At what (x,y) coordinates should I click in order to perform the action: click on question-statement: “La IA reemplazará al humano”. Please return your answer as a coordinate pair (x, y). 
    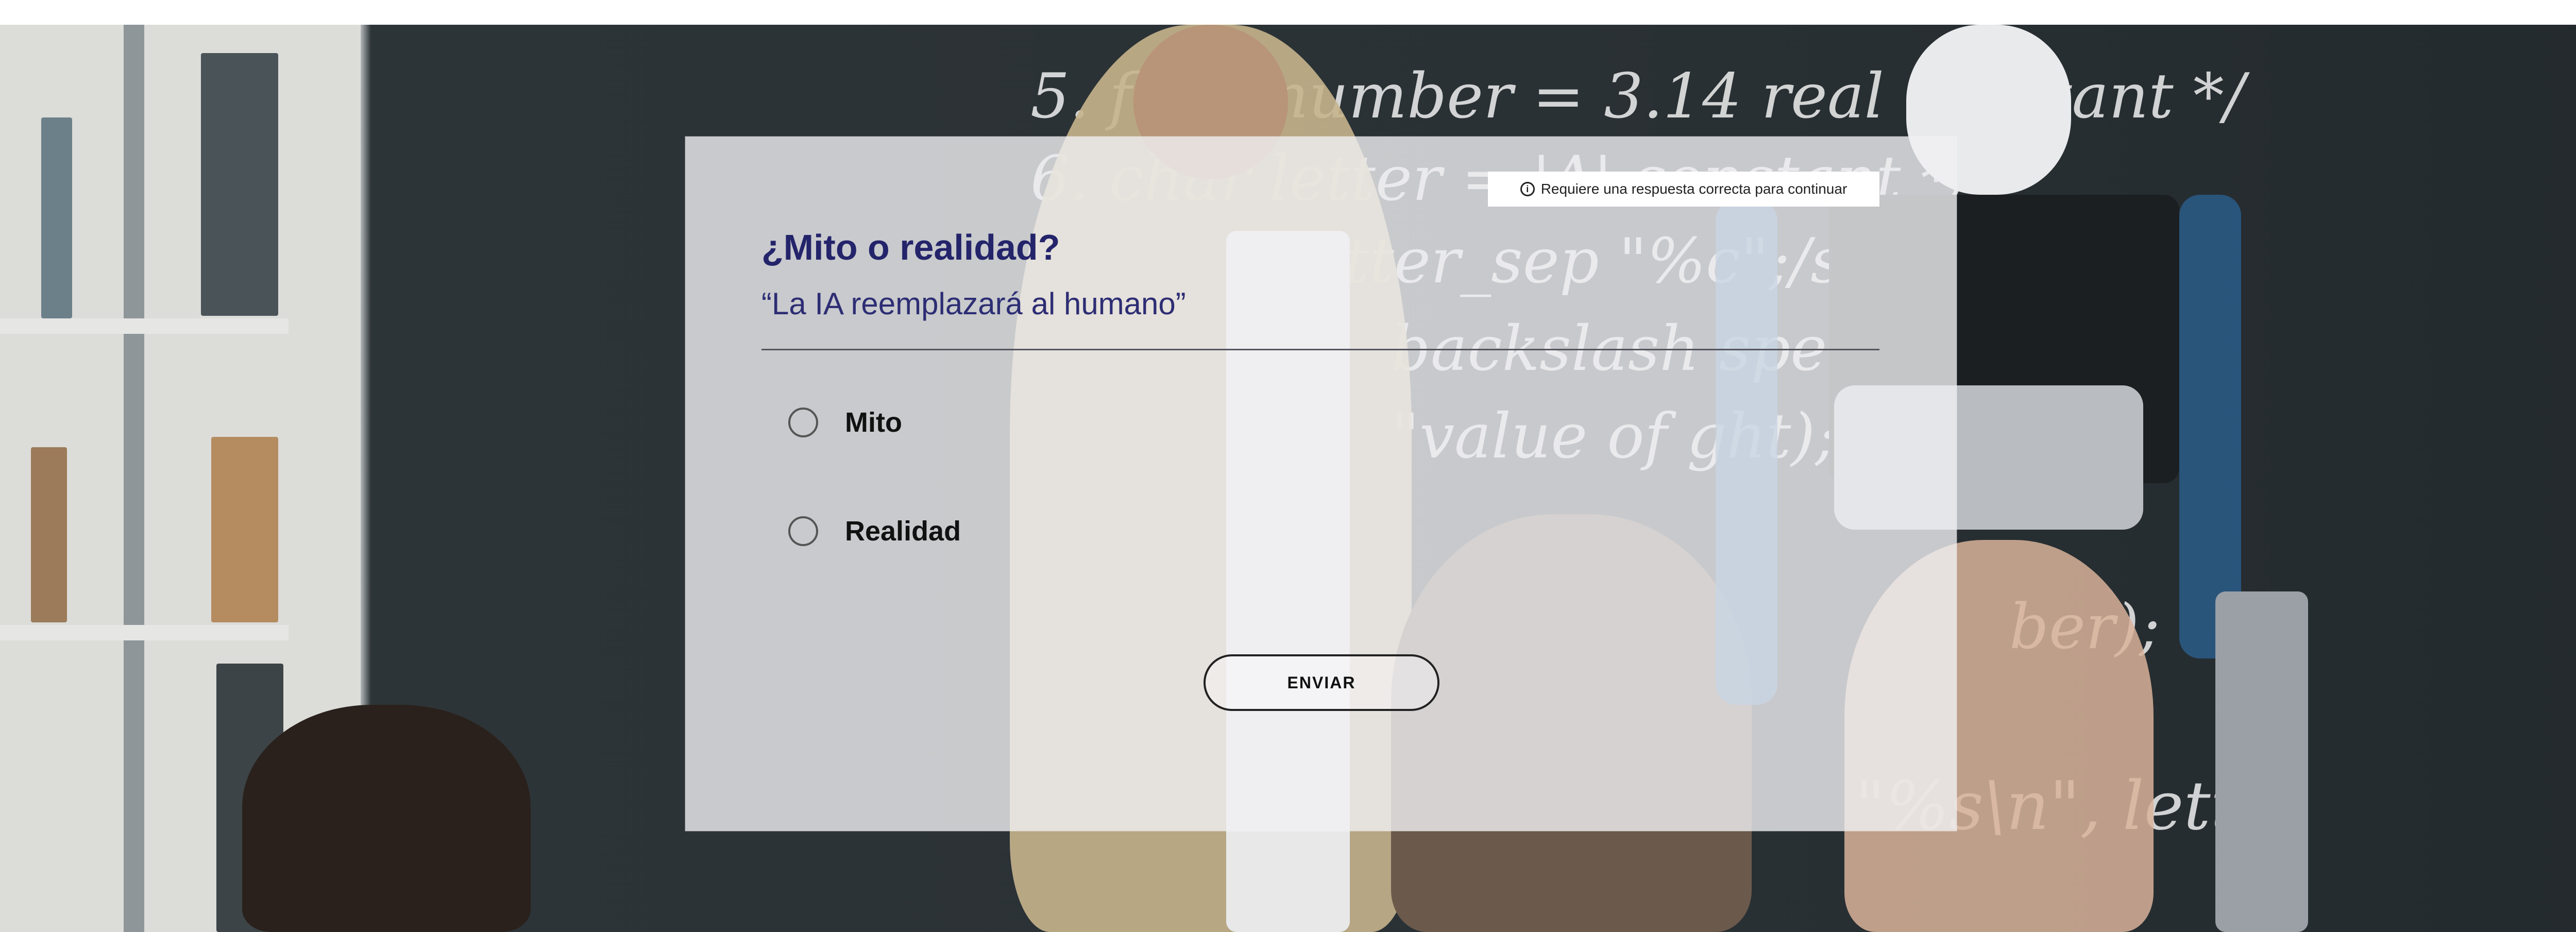
    Looking at the image, I should click on (973, 303).